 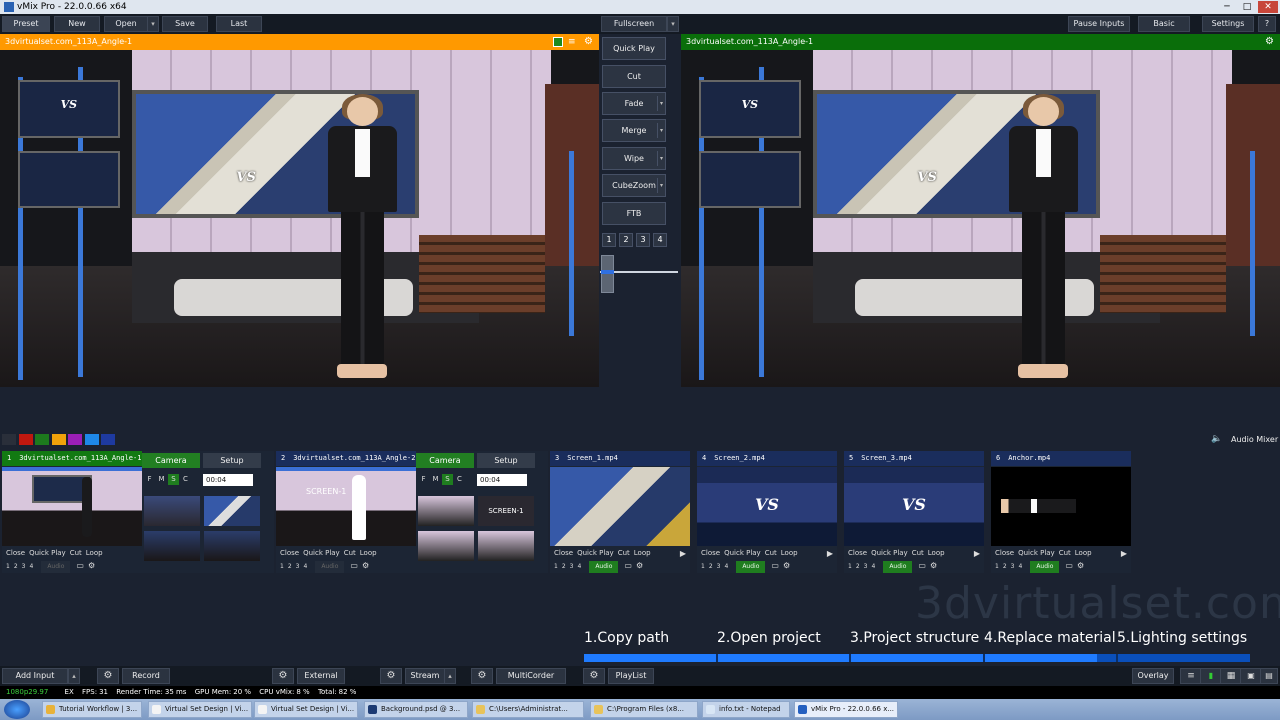 What do you see at coordinates (506, 460) in the screenshot?
I see `input-2-setup-button: Setup` at bounding box center [506, 460].